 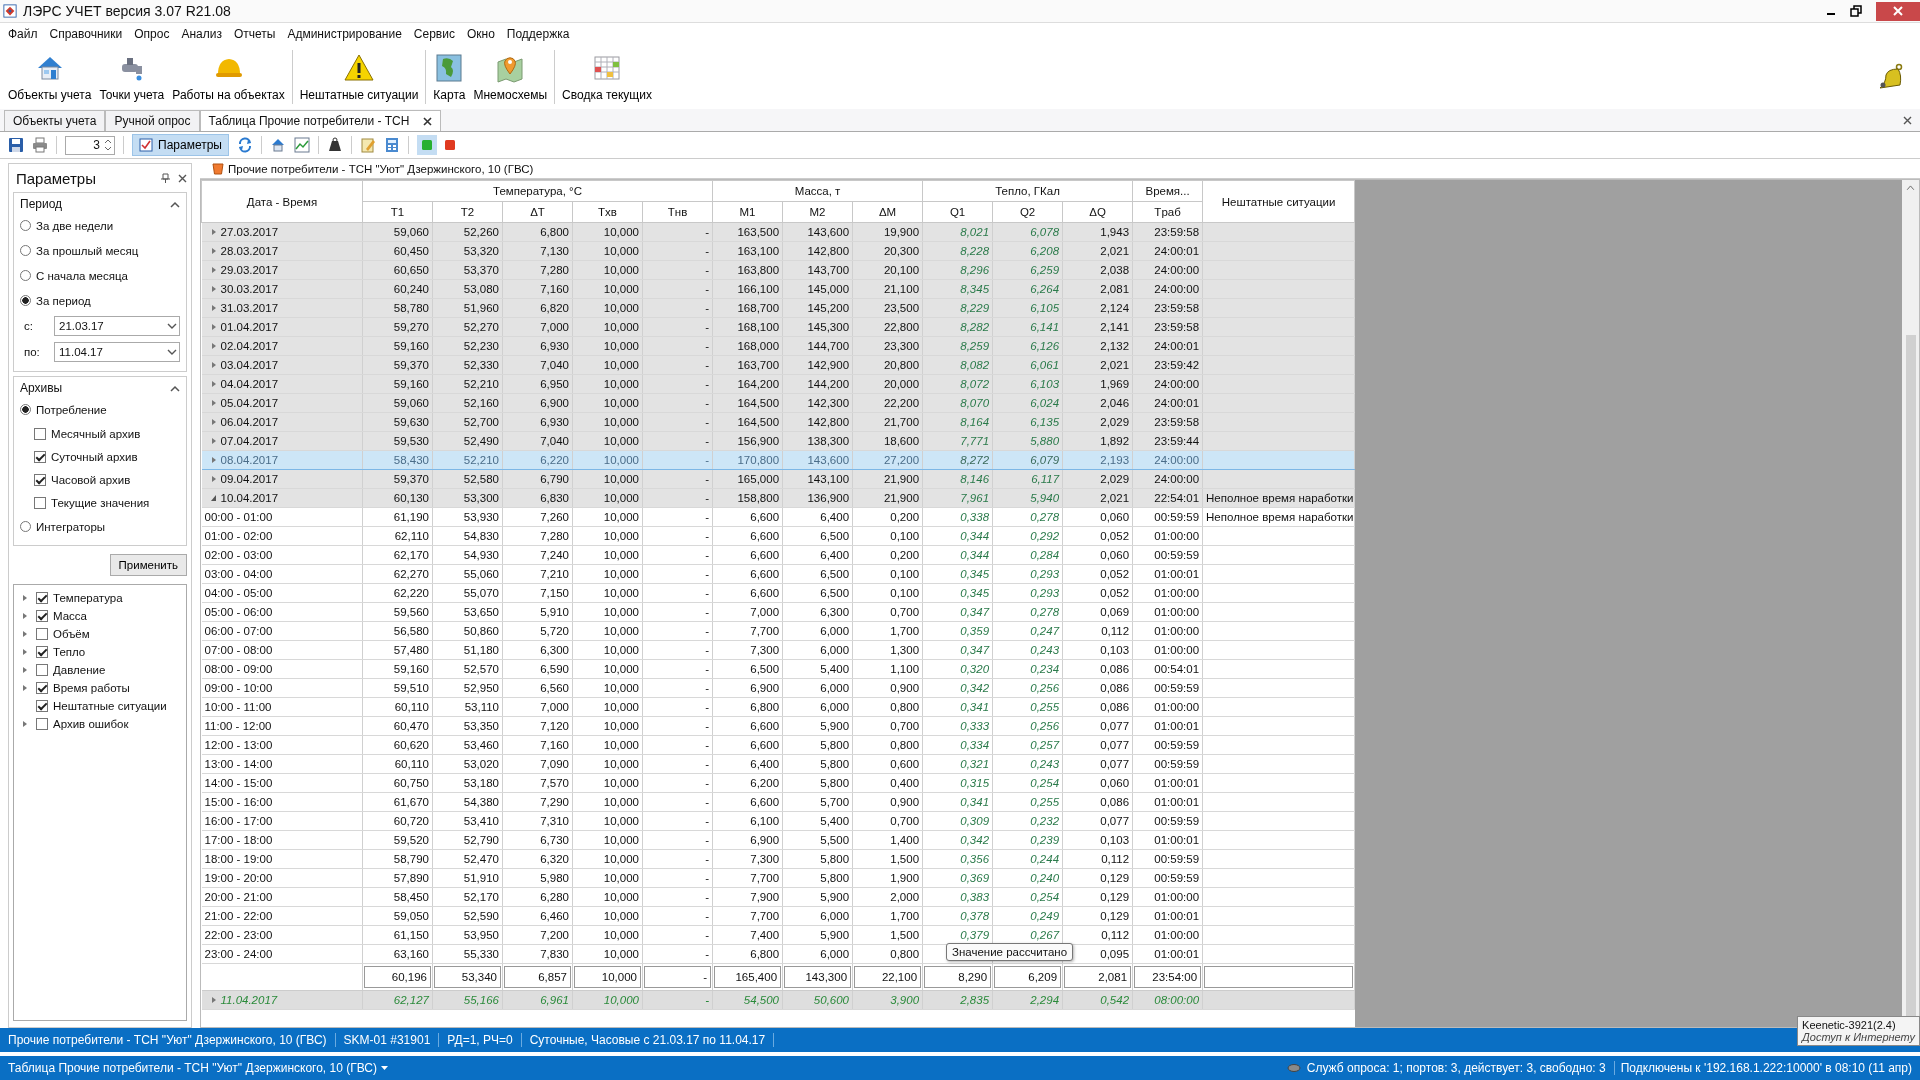 I want to click on table-cell: 10.04.2017, so click(x=282, y=498).